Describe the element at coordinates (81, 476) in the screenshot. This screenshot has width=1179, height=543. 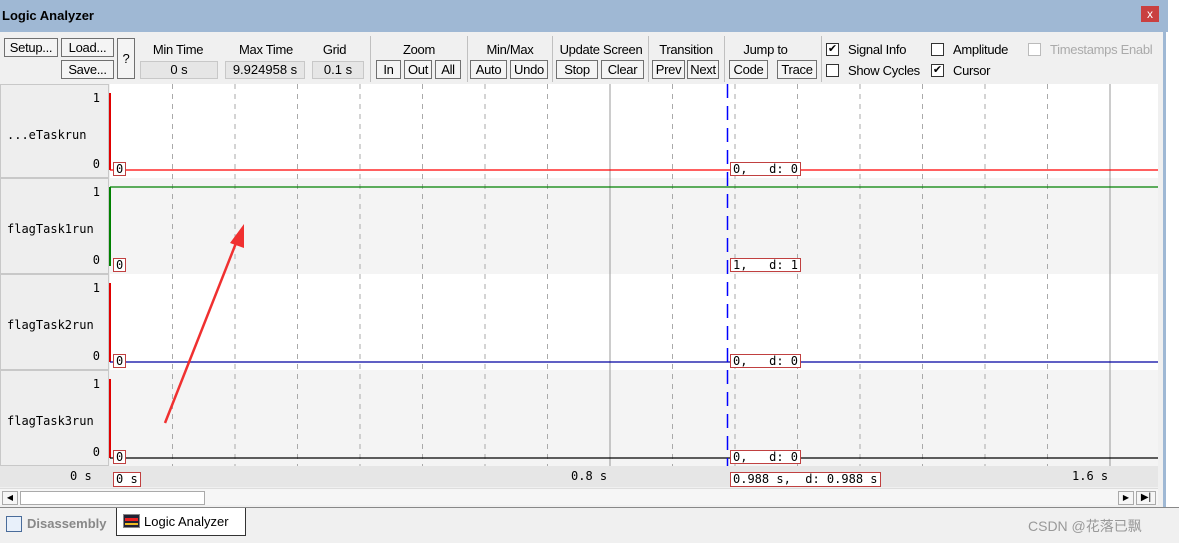
I see `axis-left-label: 0 s` at that location.